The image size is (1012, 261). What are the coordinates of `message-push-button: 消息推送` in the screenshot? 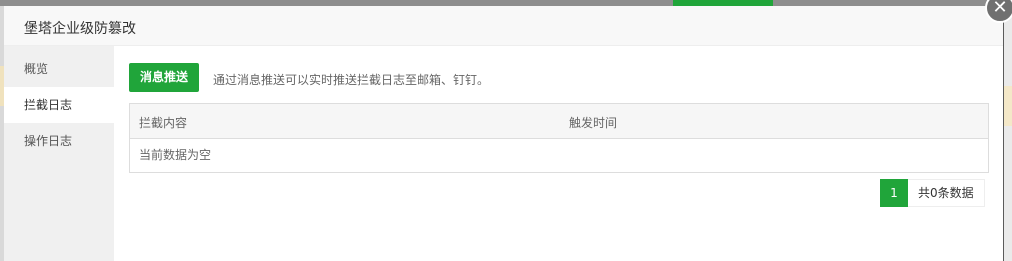 It's located at (164, 77).